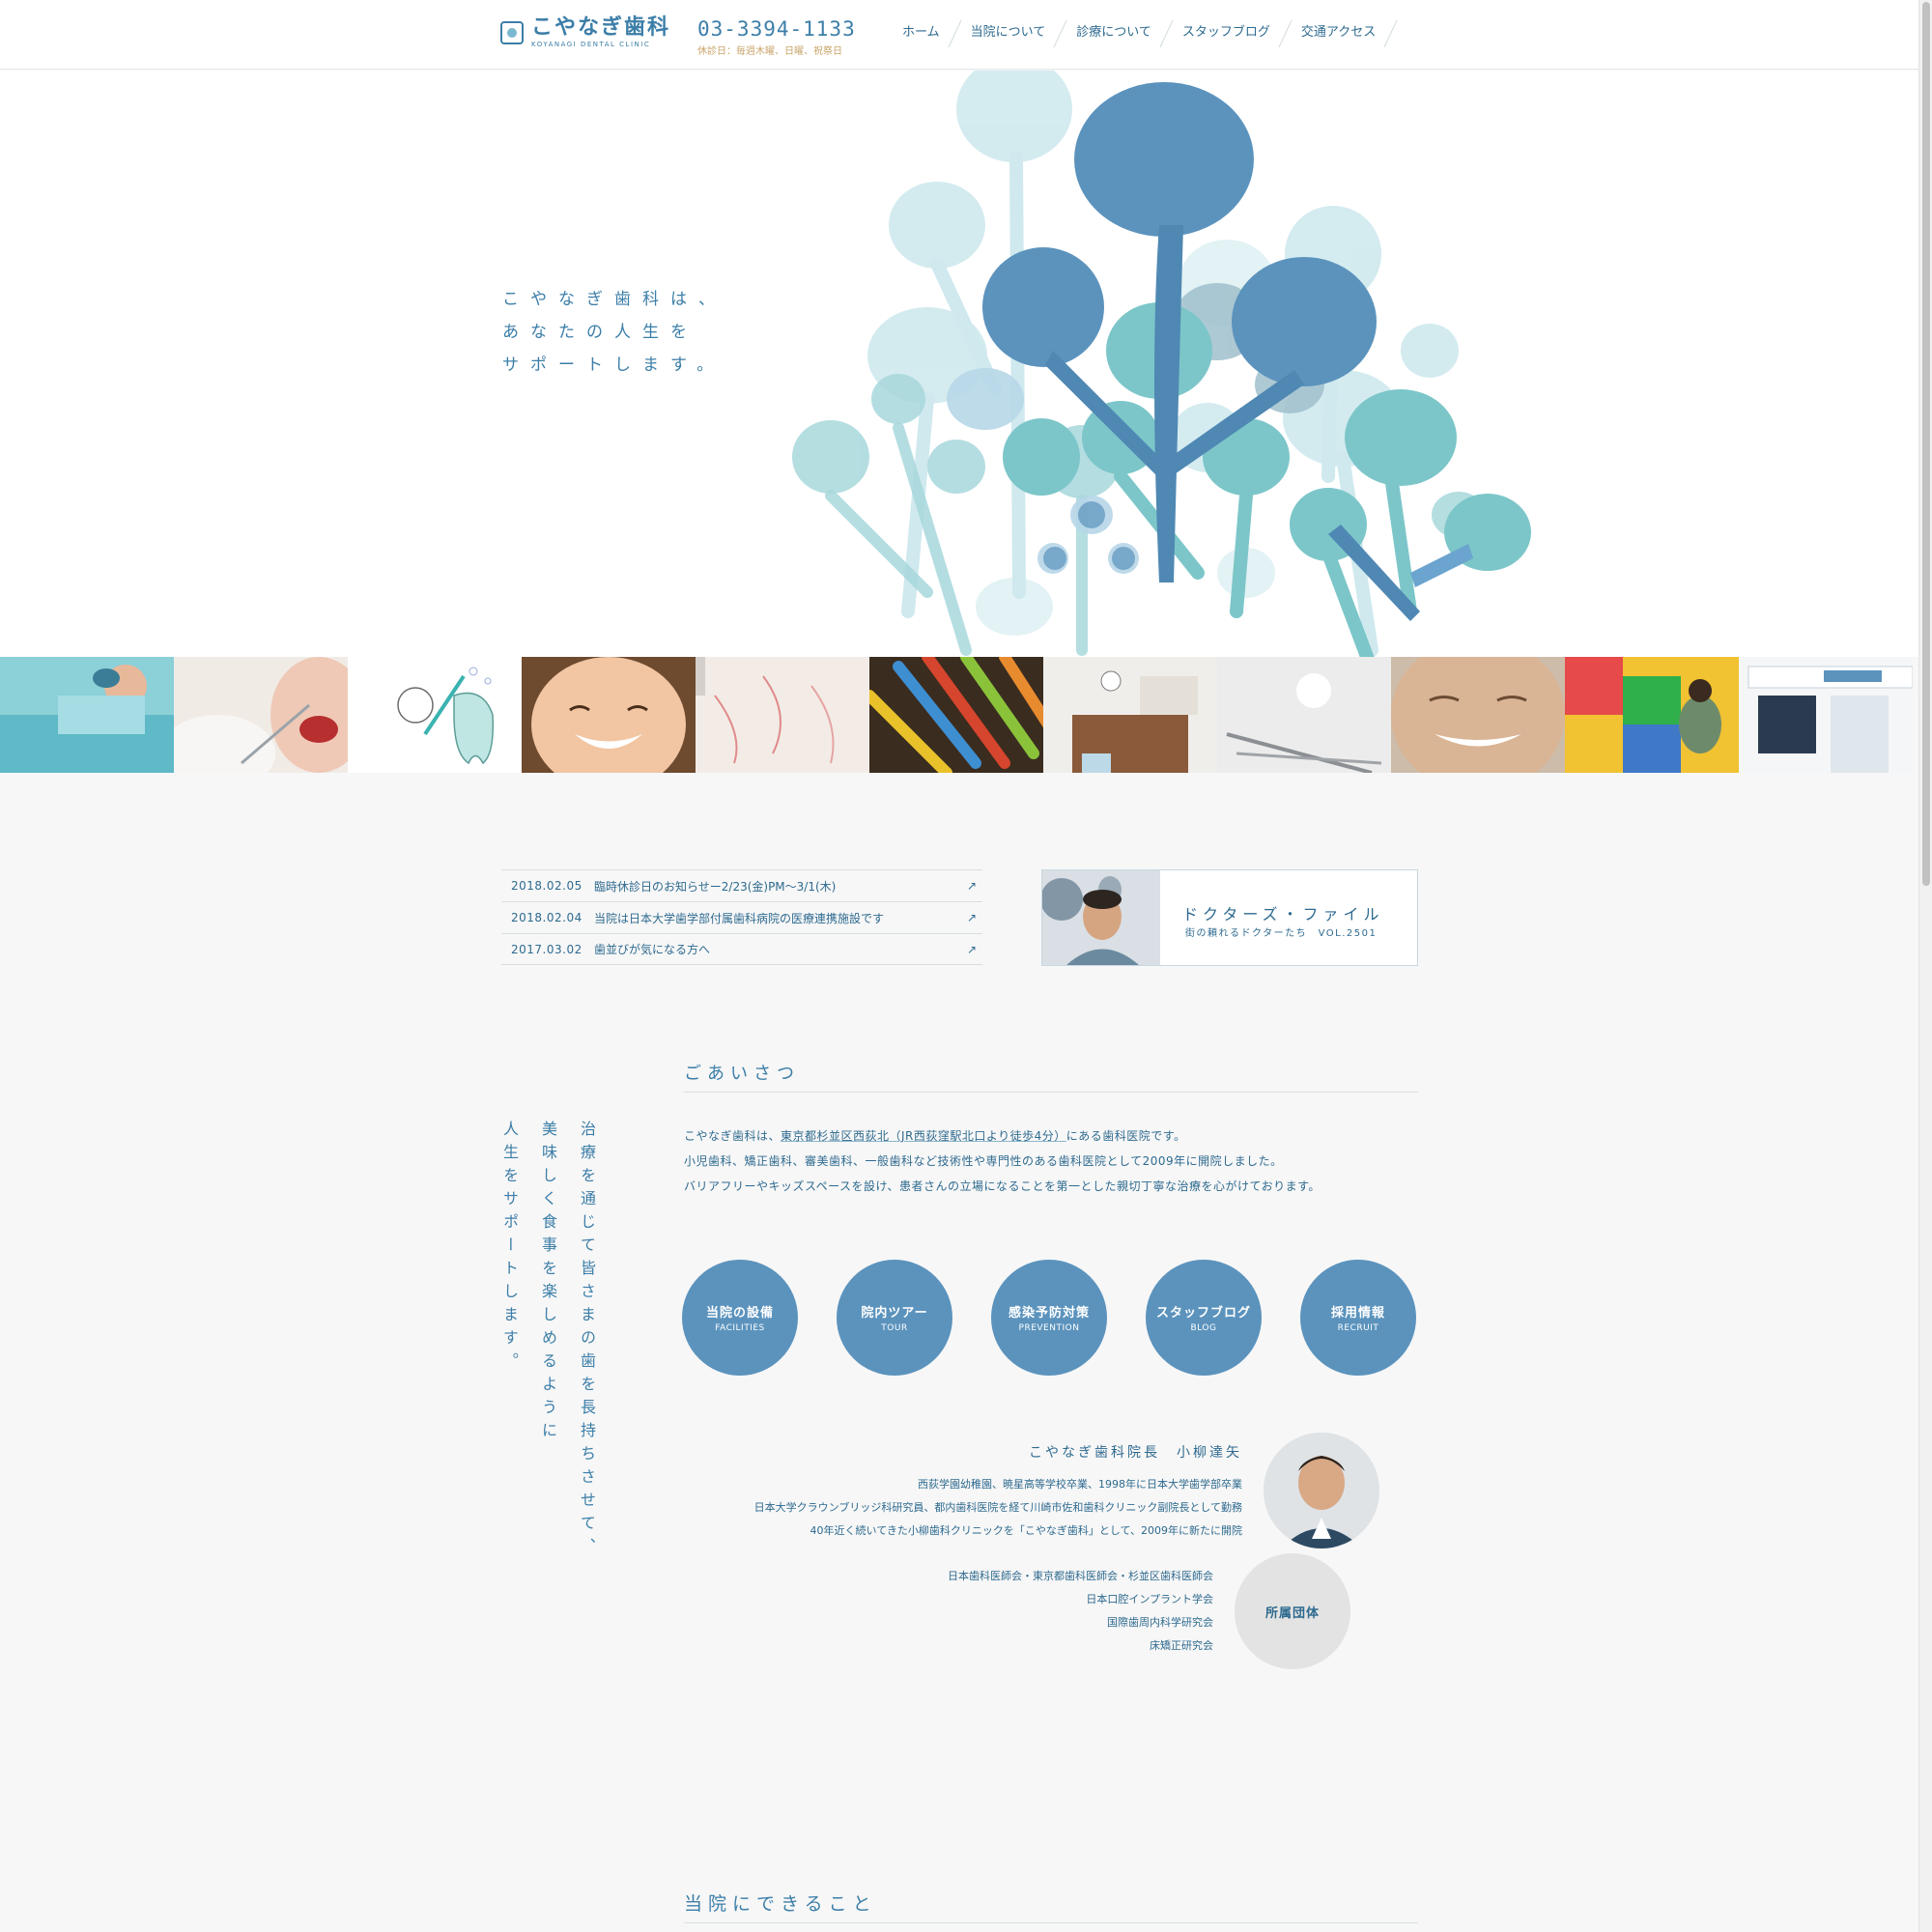 This screenshot has width=1932, height=1932. What do you see at coordinates (512, 32) in the screenshot?
I see `tooth-logo-icon` at bounding box center [512, 32].